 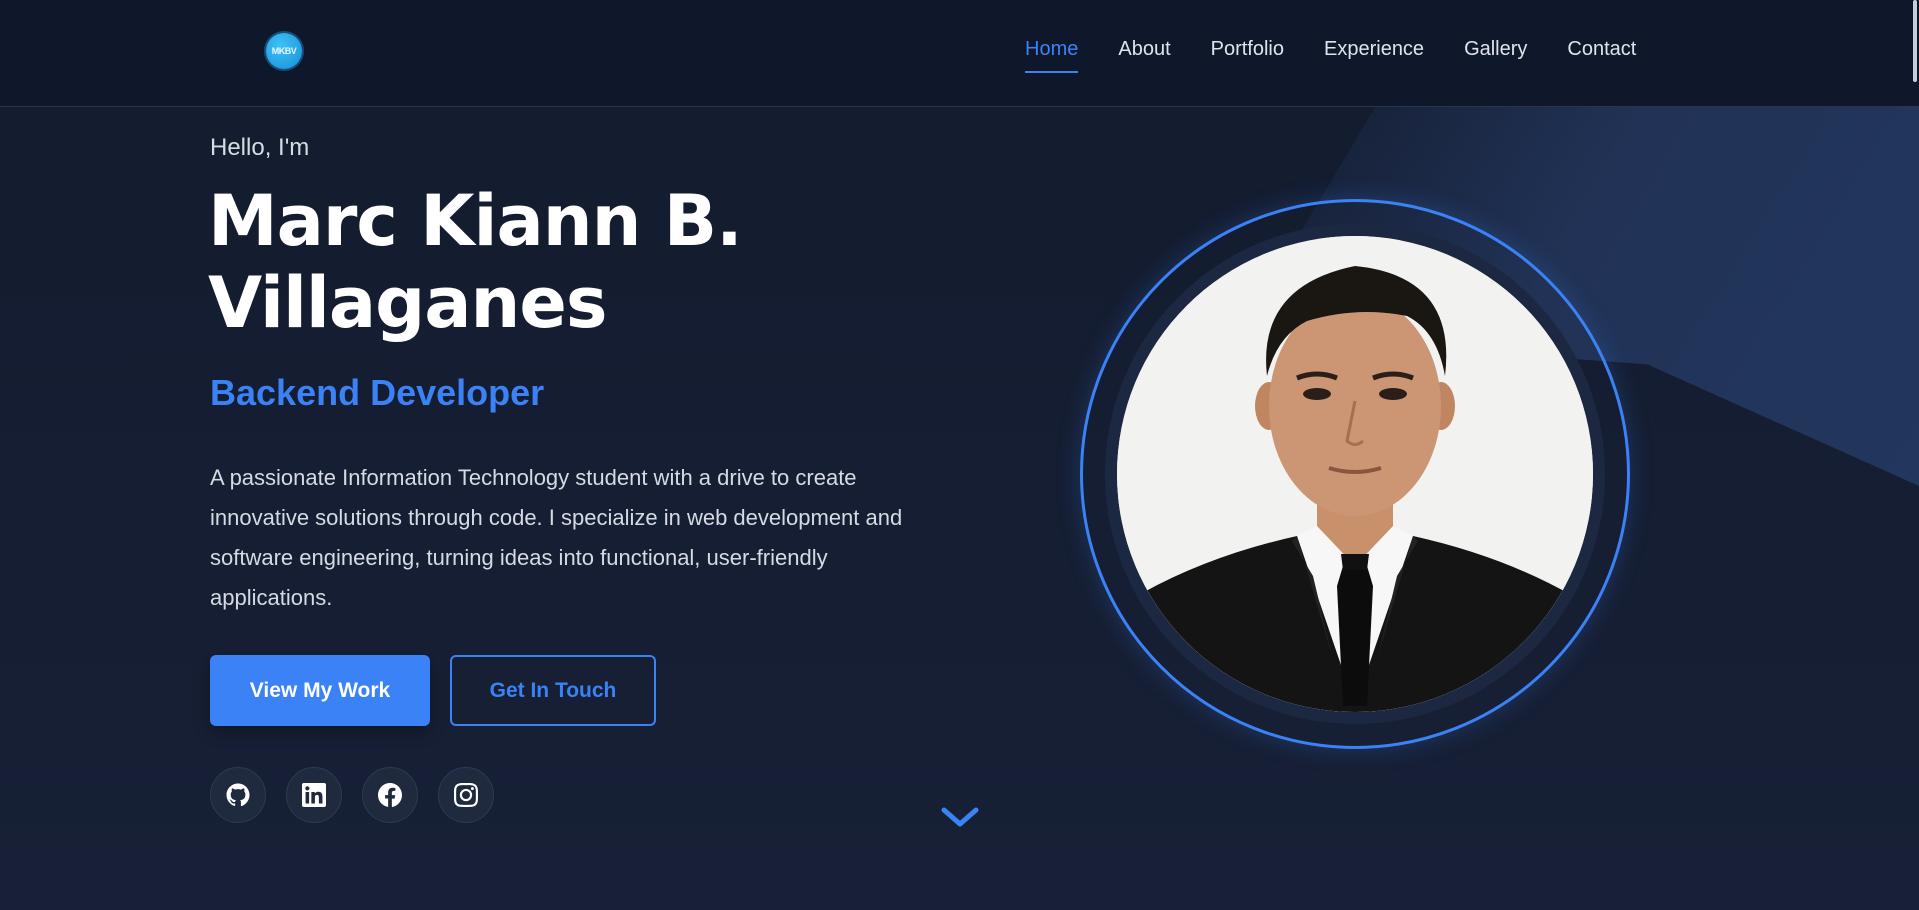 I want to click on nav-link-experience: Experience, so click(x=1374, y=49).